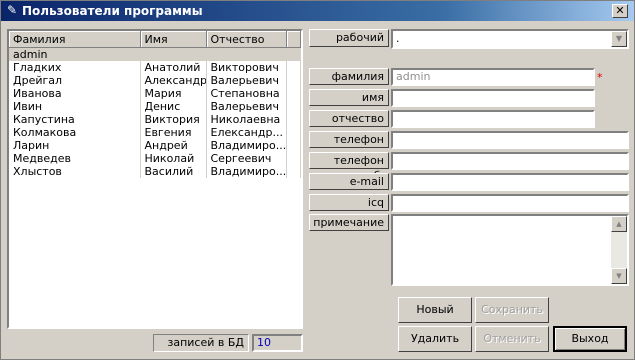 Image resolution: width=635 pixels, height=360 pixels. What do you see at coordinates (619, 39) in the screenshot?
I see `chevron-down-icon: ▼` at bounding box center [619, 39].